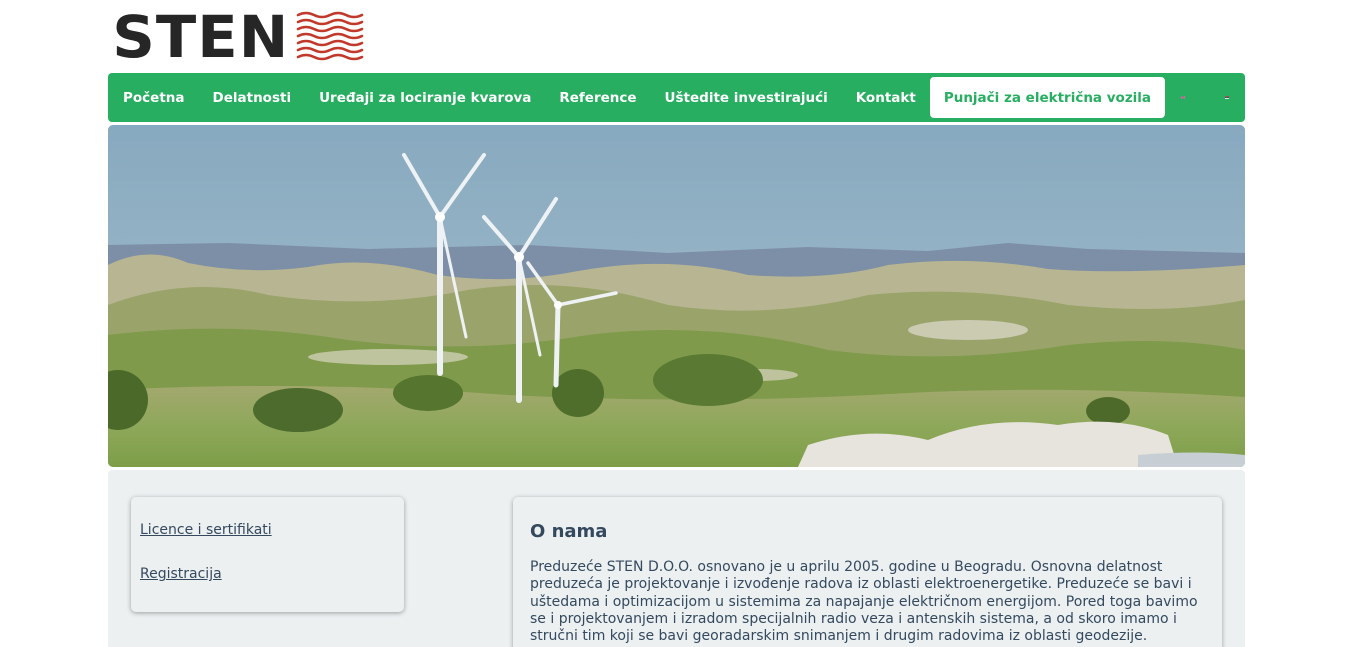 Image resolution: width=1353 pixels, height=647 pixels. Describe the element at coordinates (1227, 97) in the screenshot. I see `flag-serbia-icon` at that location.